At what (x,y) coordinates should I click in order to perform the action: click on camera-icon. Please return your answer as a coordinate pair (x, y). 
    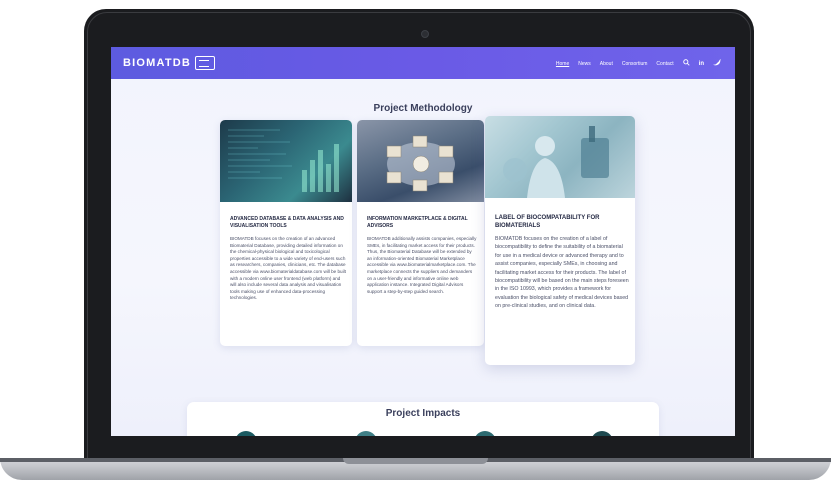
    Looking at the image, I should click on (425, 34).